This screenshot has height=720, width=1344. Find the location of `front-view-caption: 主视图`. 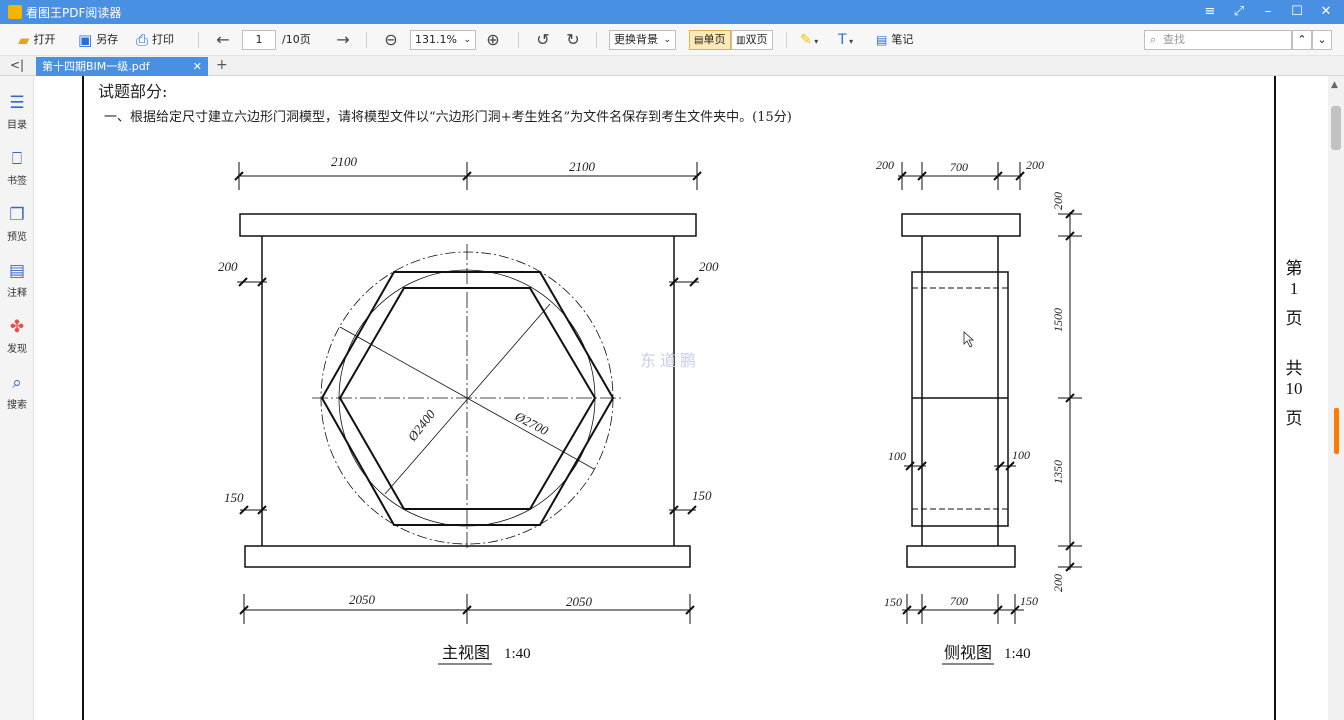

front-view-caption: 主视图 is located at coordinates (466, 653).